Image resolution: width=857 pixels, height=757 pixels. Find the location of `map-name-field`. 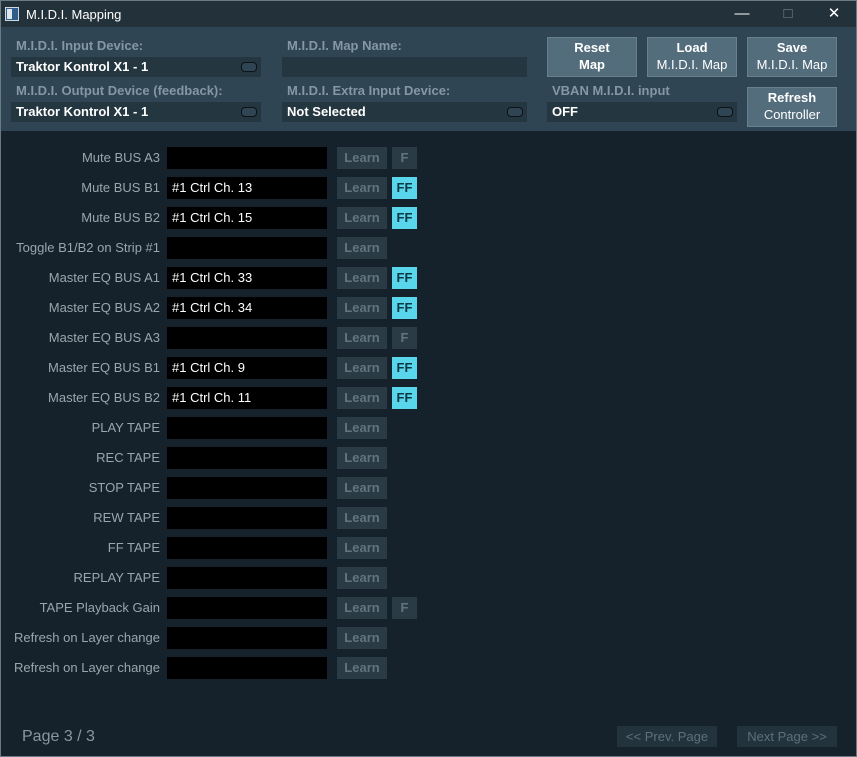

map-name-field is located at coordinates (404, 67).